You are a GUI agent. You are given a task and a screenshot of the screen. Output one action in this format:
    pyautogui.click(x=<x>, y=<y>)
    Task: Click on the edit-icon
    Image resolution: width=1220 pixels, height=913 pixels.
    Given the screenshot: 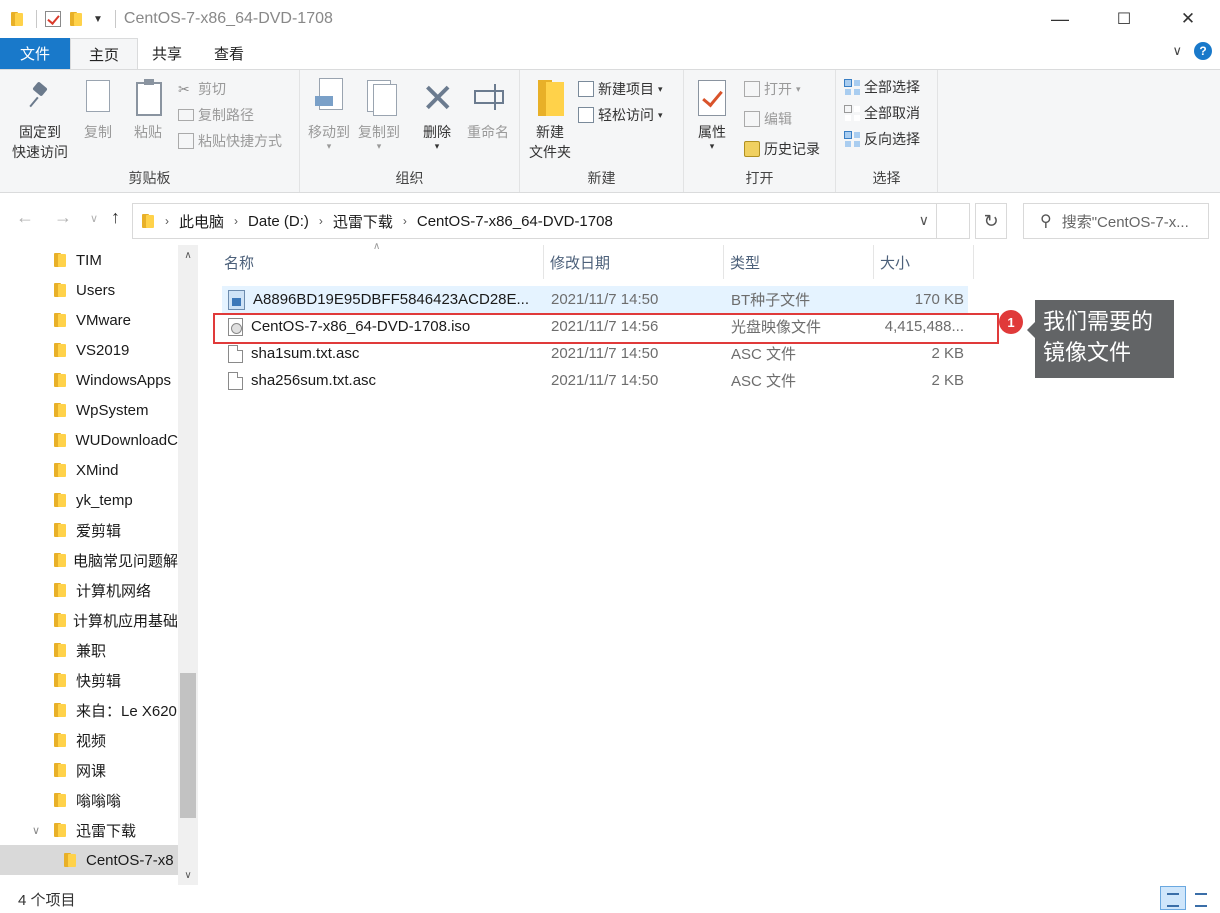 What is the action you would take?
    pyautogui.click(x=752, y=119)
    